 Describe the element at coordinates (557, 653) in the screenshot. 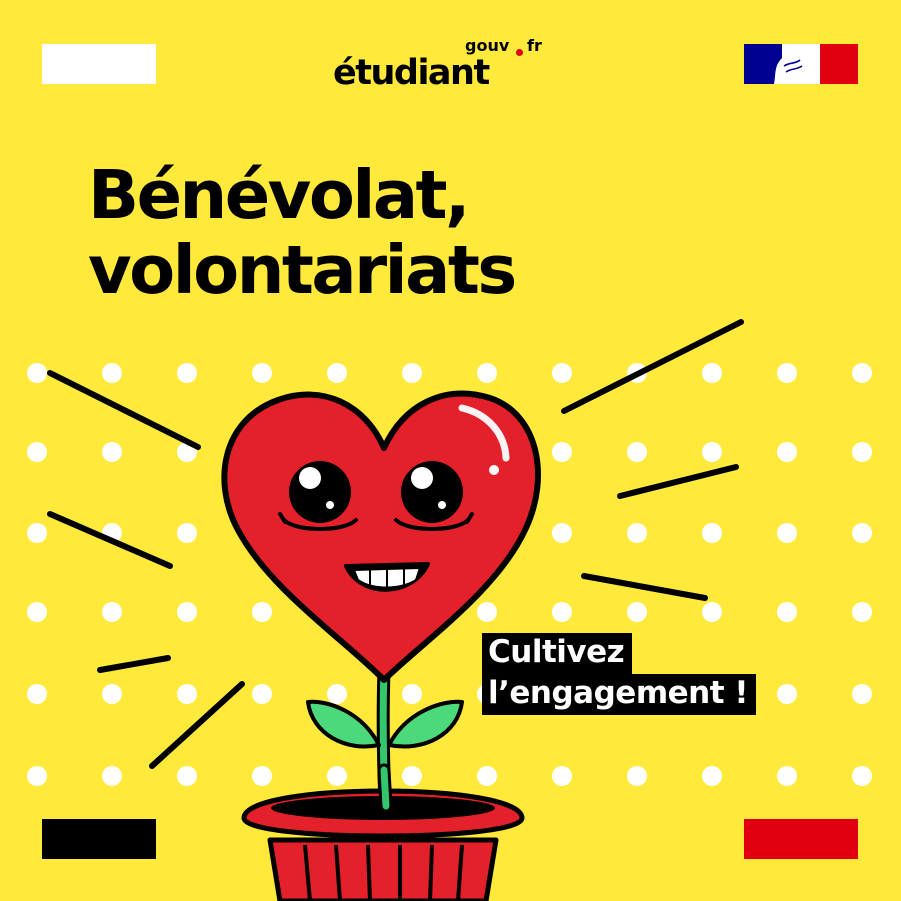

I see `tagline-line-1: Cultivez` at that location.